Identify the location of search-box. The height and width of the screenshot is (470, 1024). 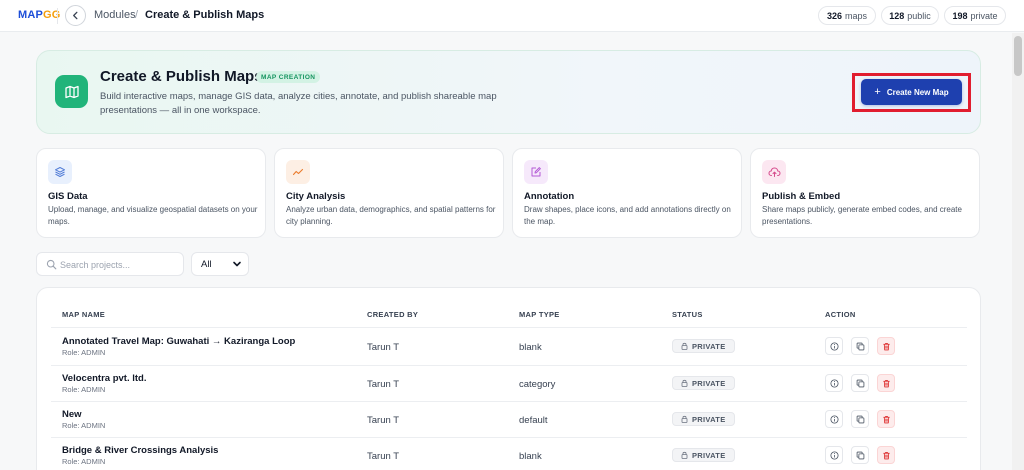
(110, 264).